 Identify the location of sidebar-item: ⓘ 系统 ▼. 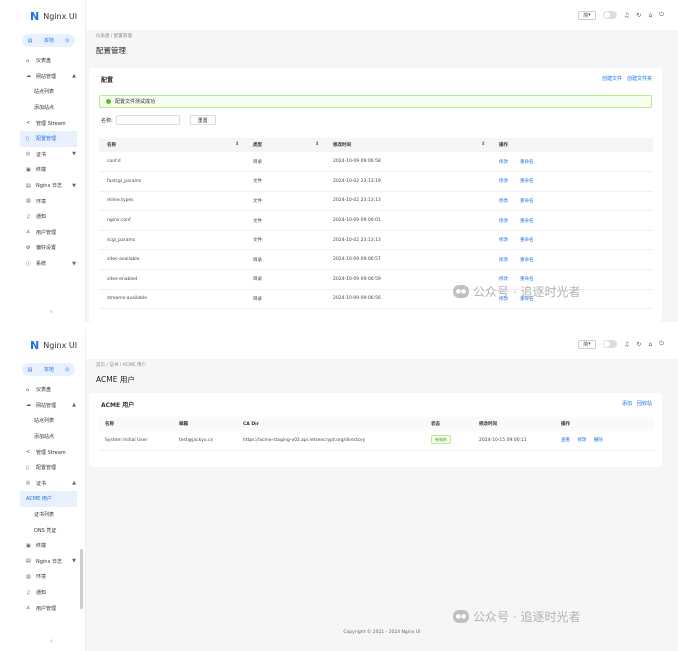
(42, 264).